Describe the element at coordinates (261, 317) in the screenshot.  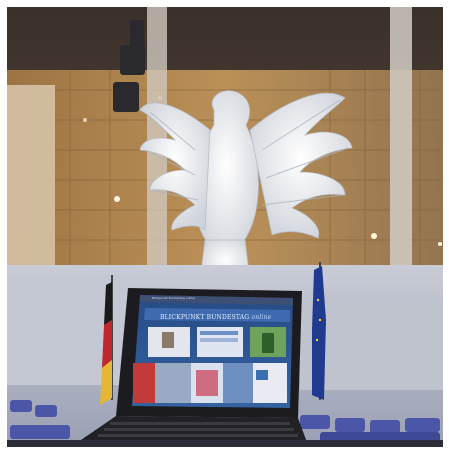
I see `site-title-suffix: online` at that location.